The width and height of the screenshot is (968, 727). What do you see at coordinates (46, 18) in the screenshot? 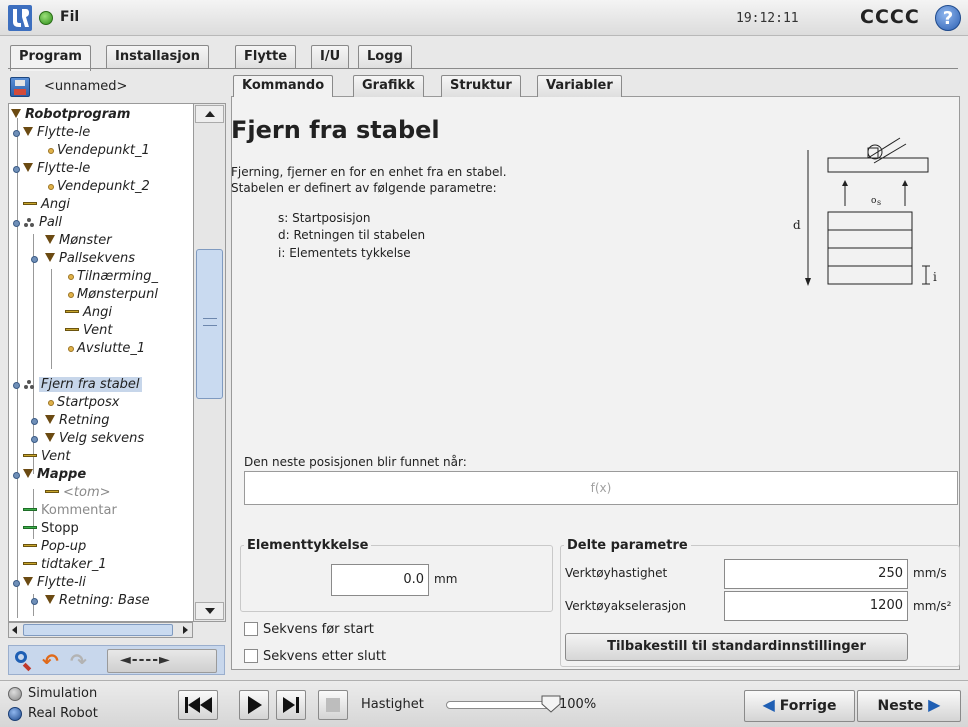
I see `file-status-icon` at bounding box center [46, 18].